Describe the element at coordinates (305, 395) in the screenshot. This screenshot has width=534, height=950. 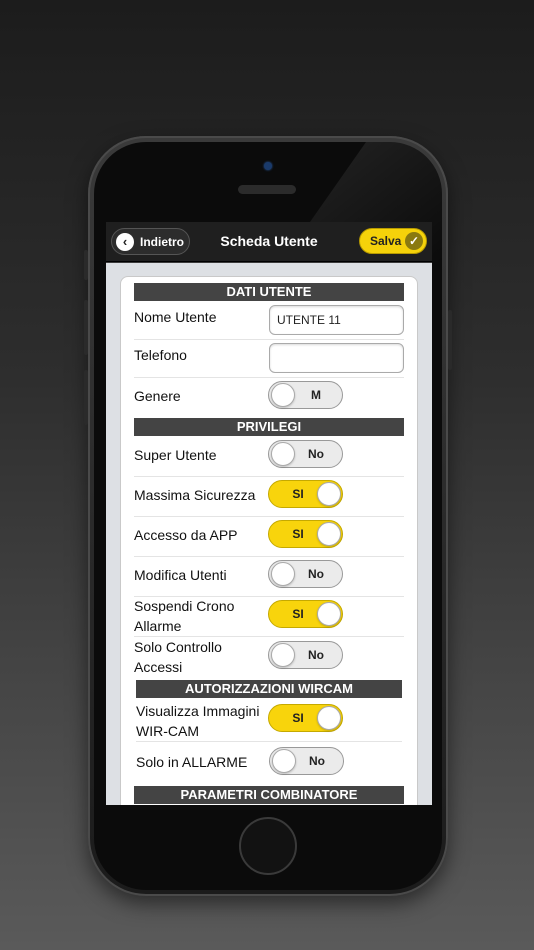
I see `genere-toggle: M` at that location.